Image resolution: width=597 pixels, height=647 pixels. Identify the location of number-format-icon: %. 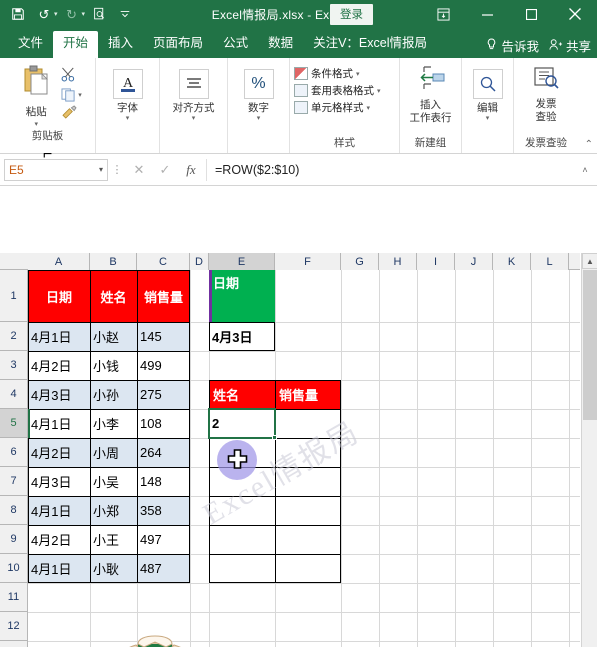
(258, 84).